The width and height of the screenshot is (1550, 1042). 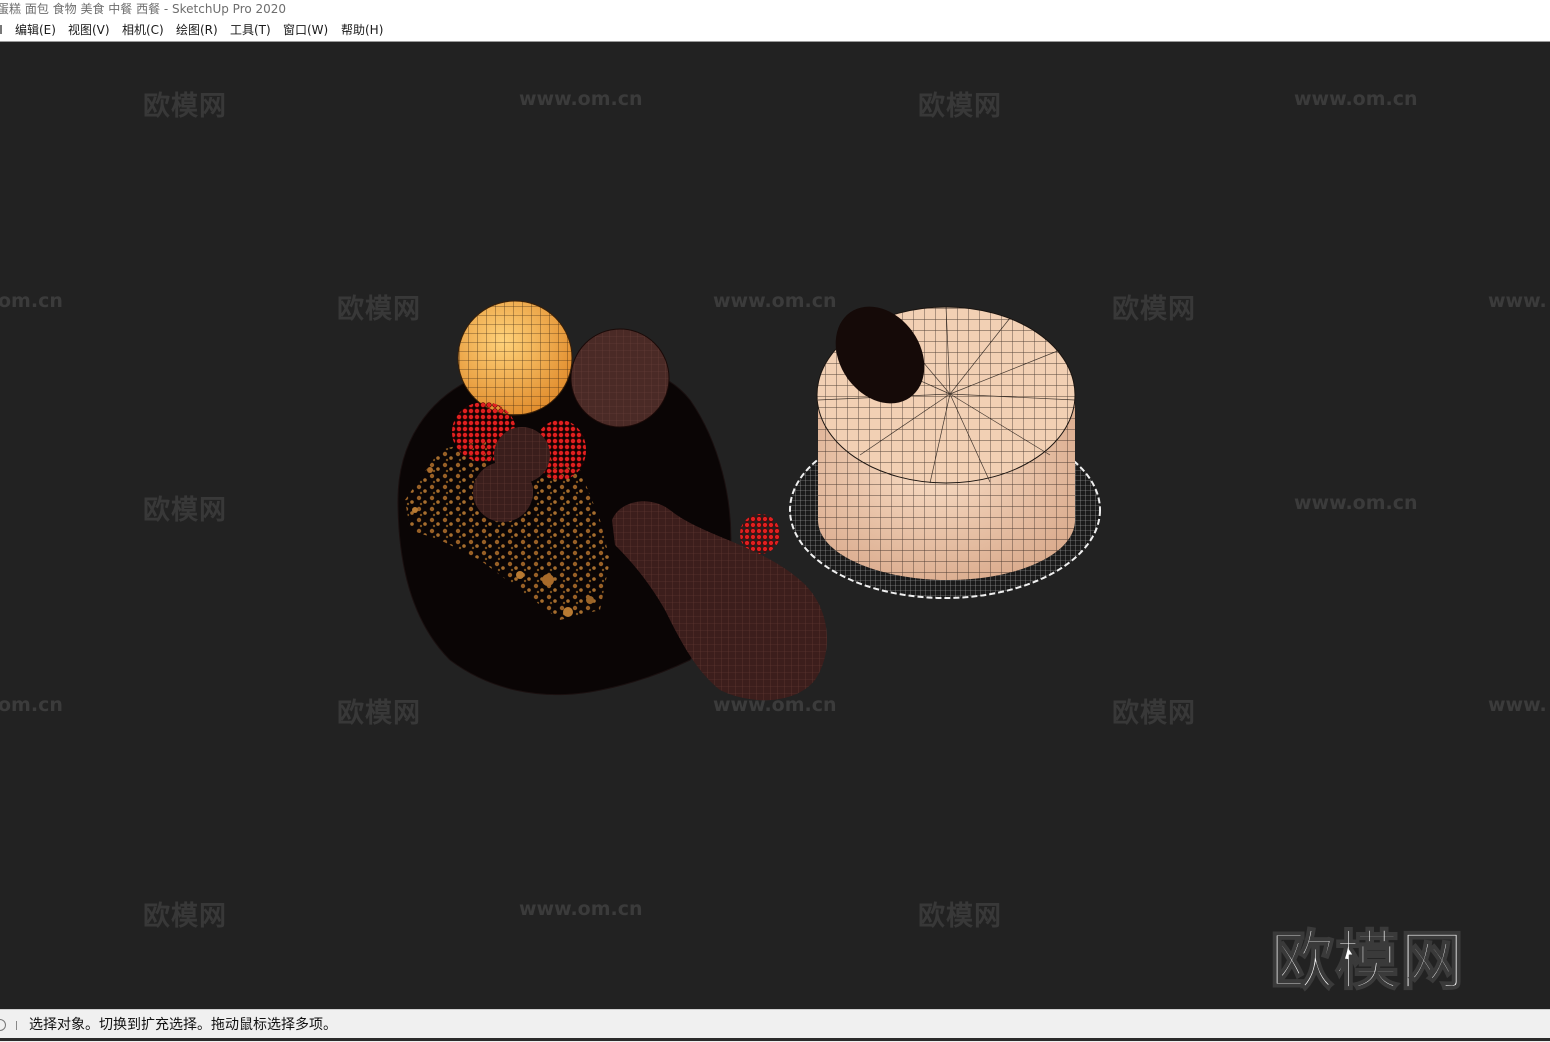 What do you see at coordinates (775, 9) in the screenshot?
I see `window-title-bar: 蛋糕 面包 食物 美食 中餐 西餐 - SketchUp Pro 2020` at bounding box center [775, 9].